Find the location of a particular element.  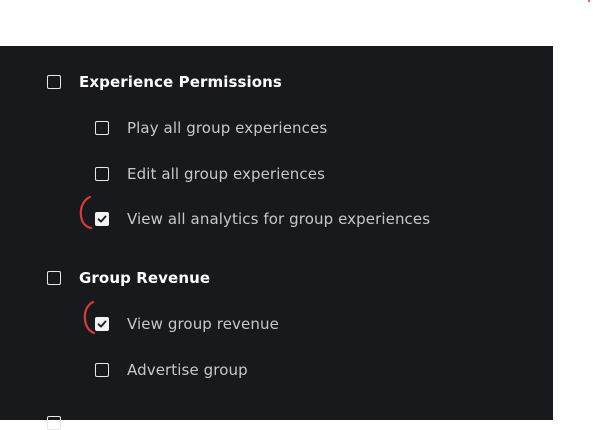

section-group-revenue: Group Revenue is located at coordinates (128, 278).